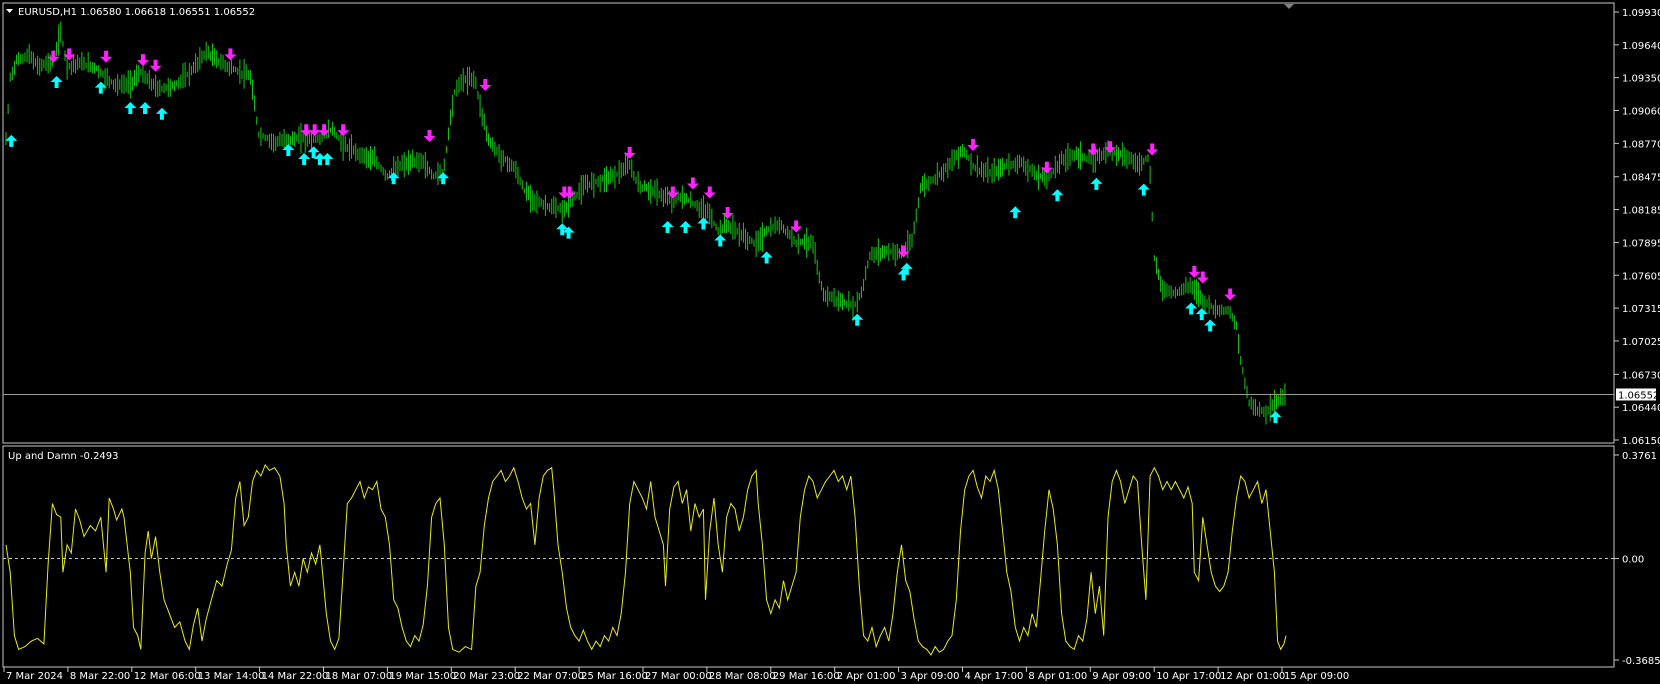 Image resolution: width=1660 pixels, height=684 pixels. Describe the element at coordinates (1188, 676) in the screenshot. I see `time-tick-label: 10 Apr 17:00` at that location.